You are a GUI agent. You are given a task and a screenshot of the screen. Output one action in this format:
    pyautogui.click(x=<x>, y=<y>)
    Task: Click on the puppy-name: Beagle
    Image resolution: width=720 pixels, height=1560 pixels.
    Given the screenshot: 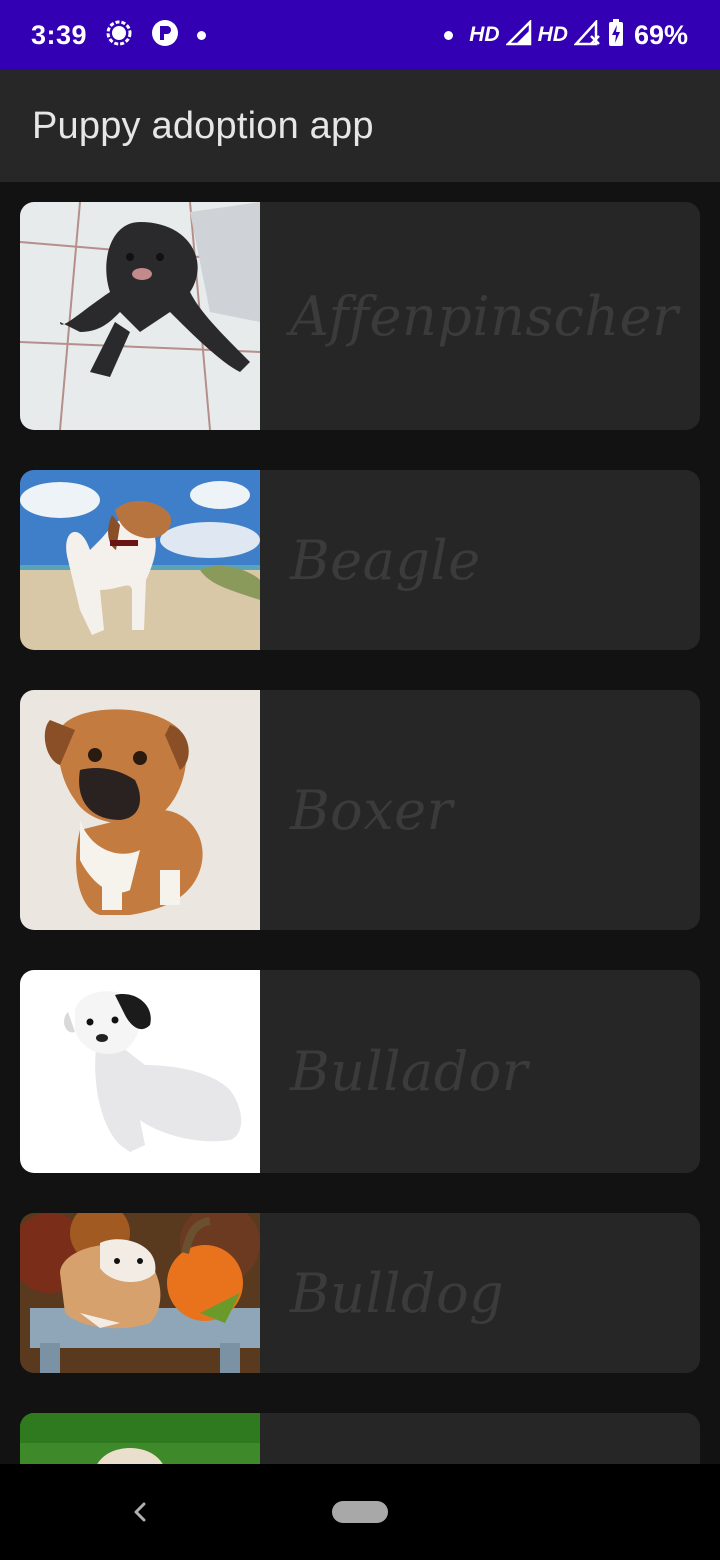 What is the action you would take?
    pyautogui.click(x=385, y=560)
    